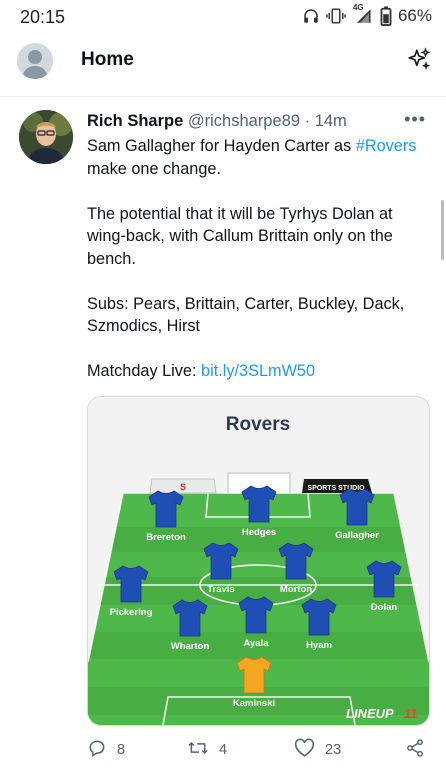 This screenshot has height=768, width=446. I want to click on team-title: Rovers, so click(258, 424).